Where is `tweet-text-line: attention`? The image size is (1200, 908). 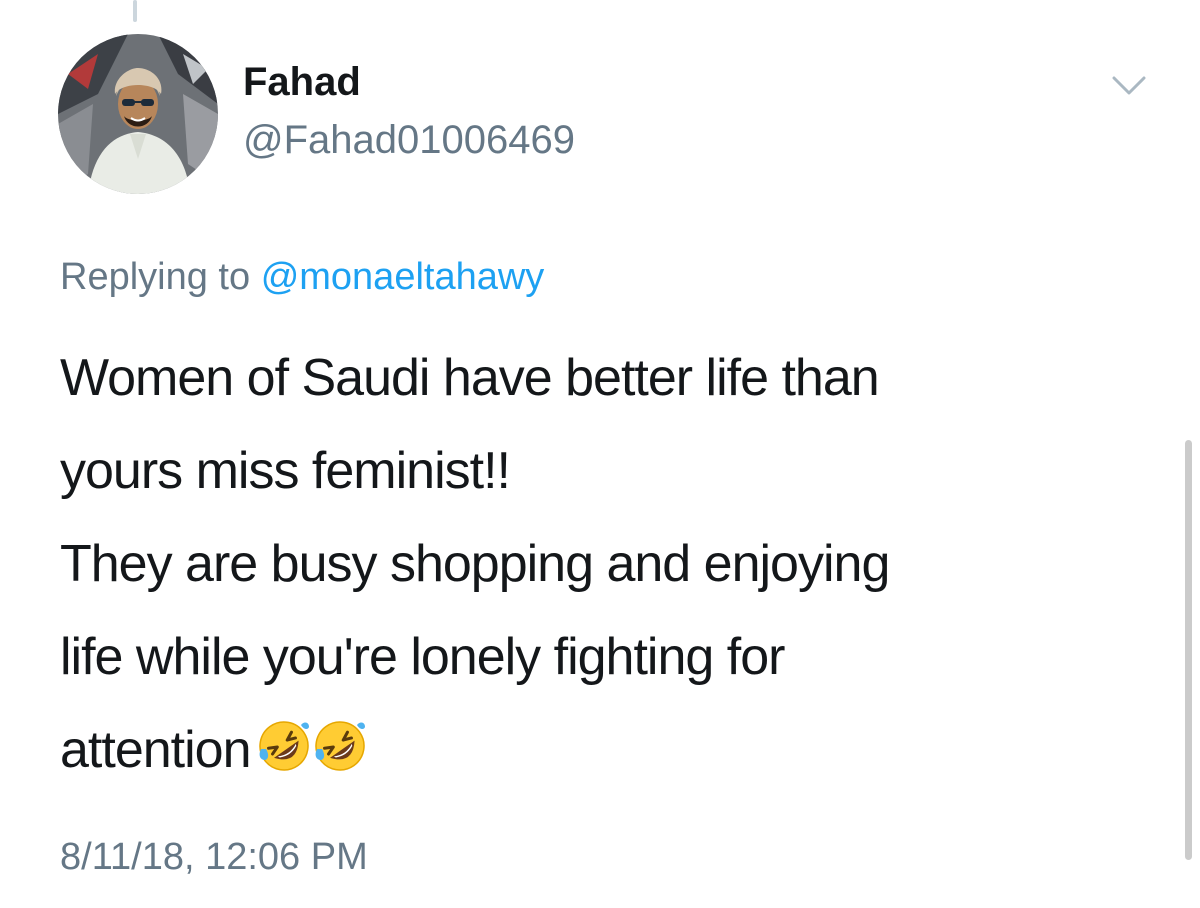
tweet-text-line: attention is located at coordinates (155, 750).